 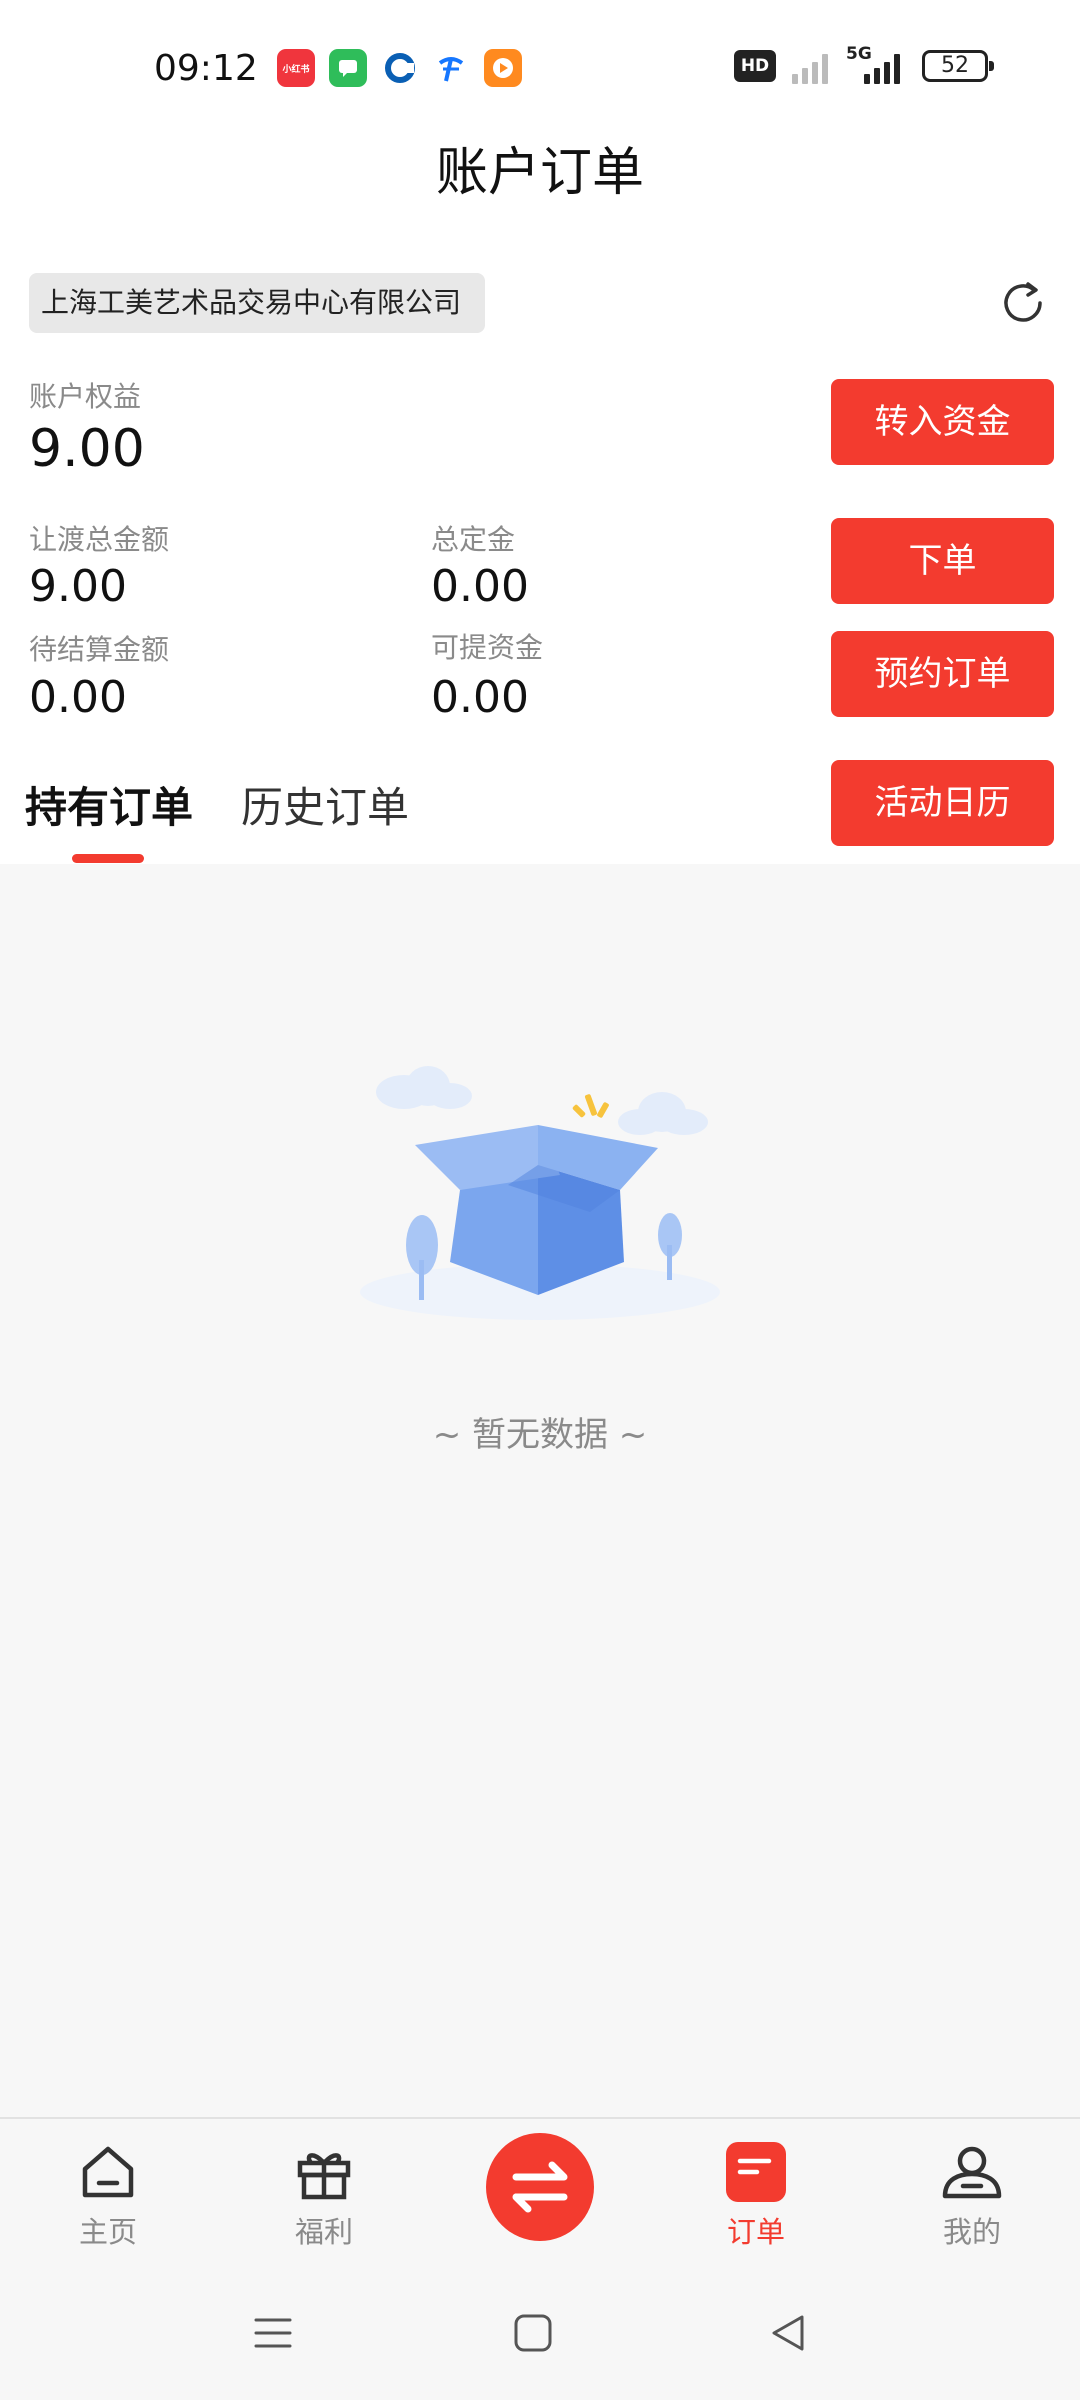 I want to click on empty-state-text: ~ 暂无数据 ~, so click(x=540, y=1435).